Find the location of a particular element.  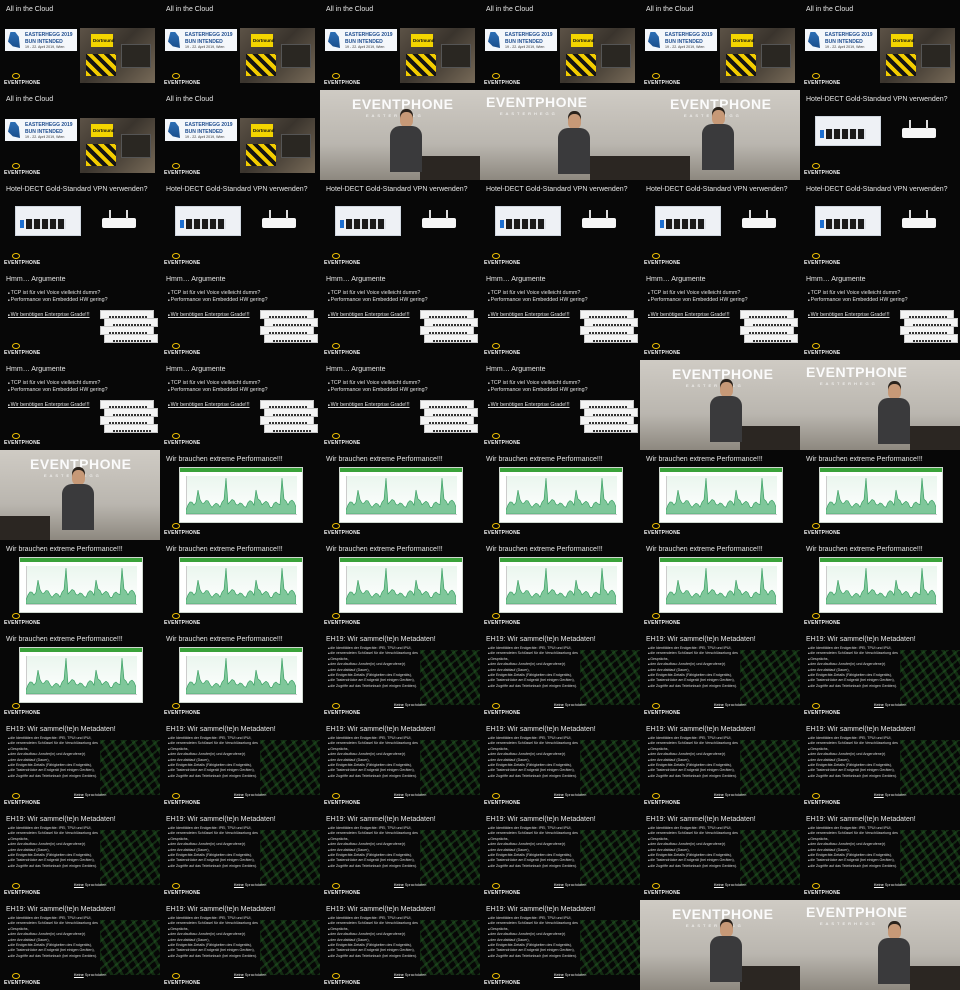

slide-title: EH19: Wir sammel(te)n Metadaten! is located at coordinates (701, 729).